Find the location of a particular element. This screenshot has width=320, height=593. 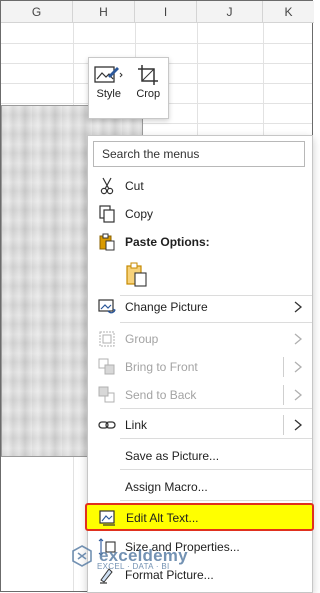

column-header-j: J is located at coordinates (230, 12).